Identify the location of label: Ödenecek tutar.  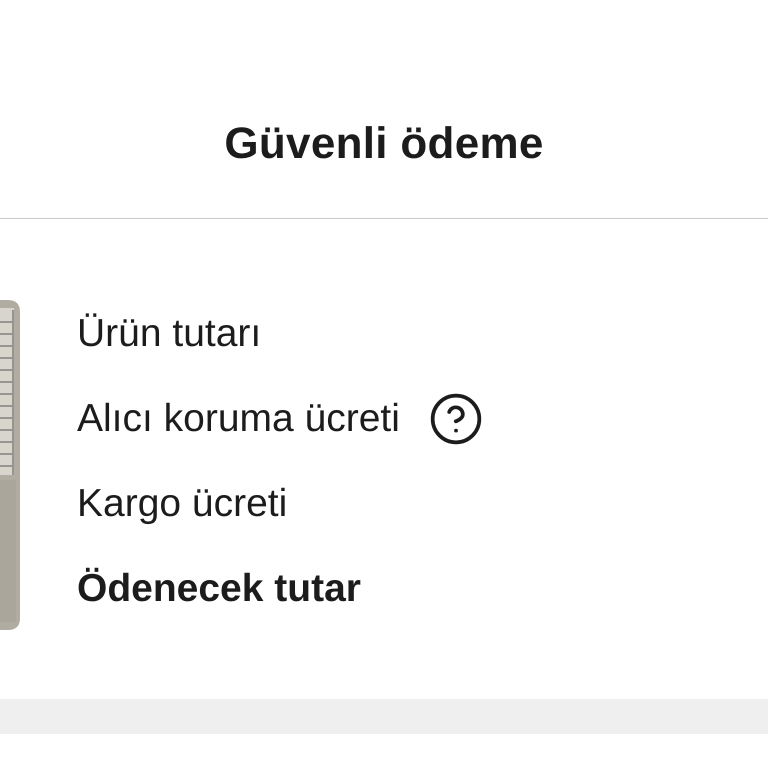
(219, 589).